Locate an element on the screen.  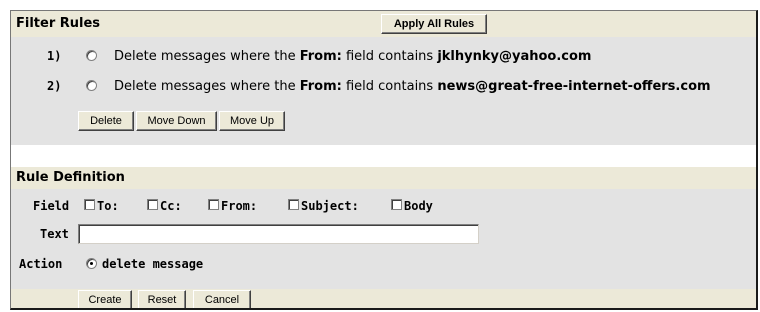
subject-checkbox is located at coordinates (293, 204).